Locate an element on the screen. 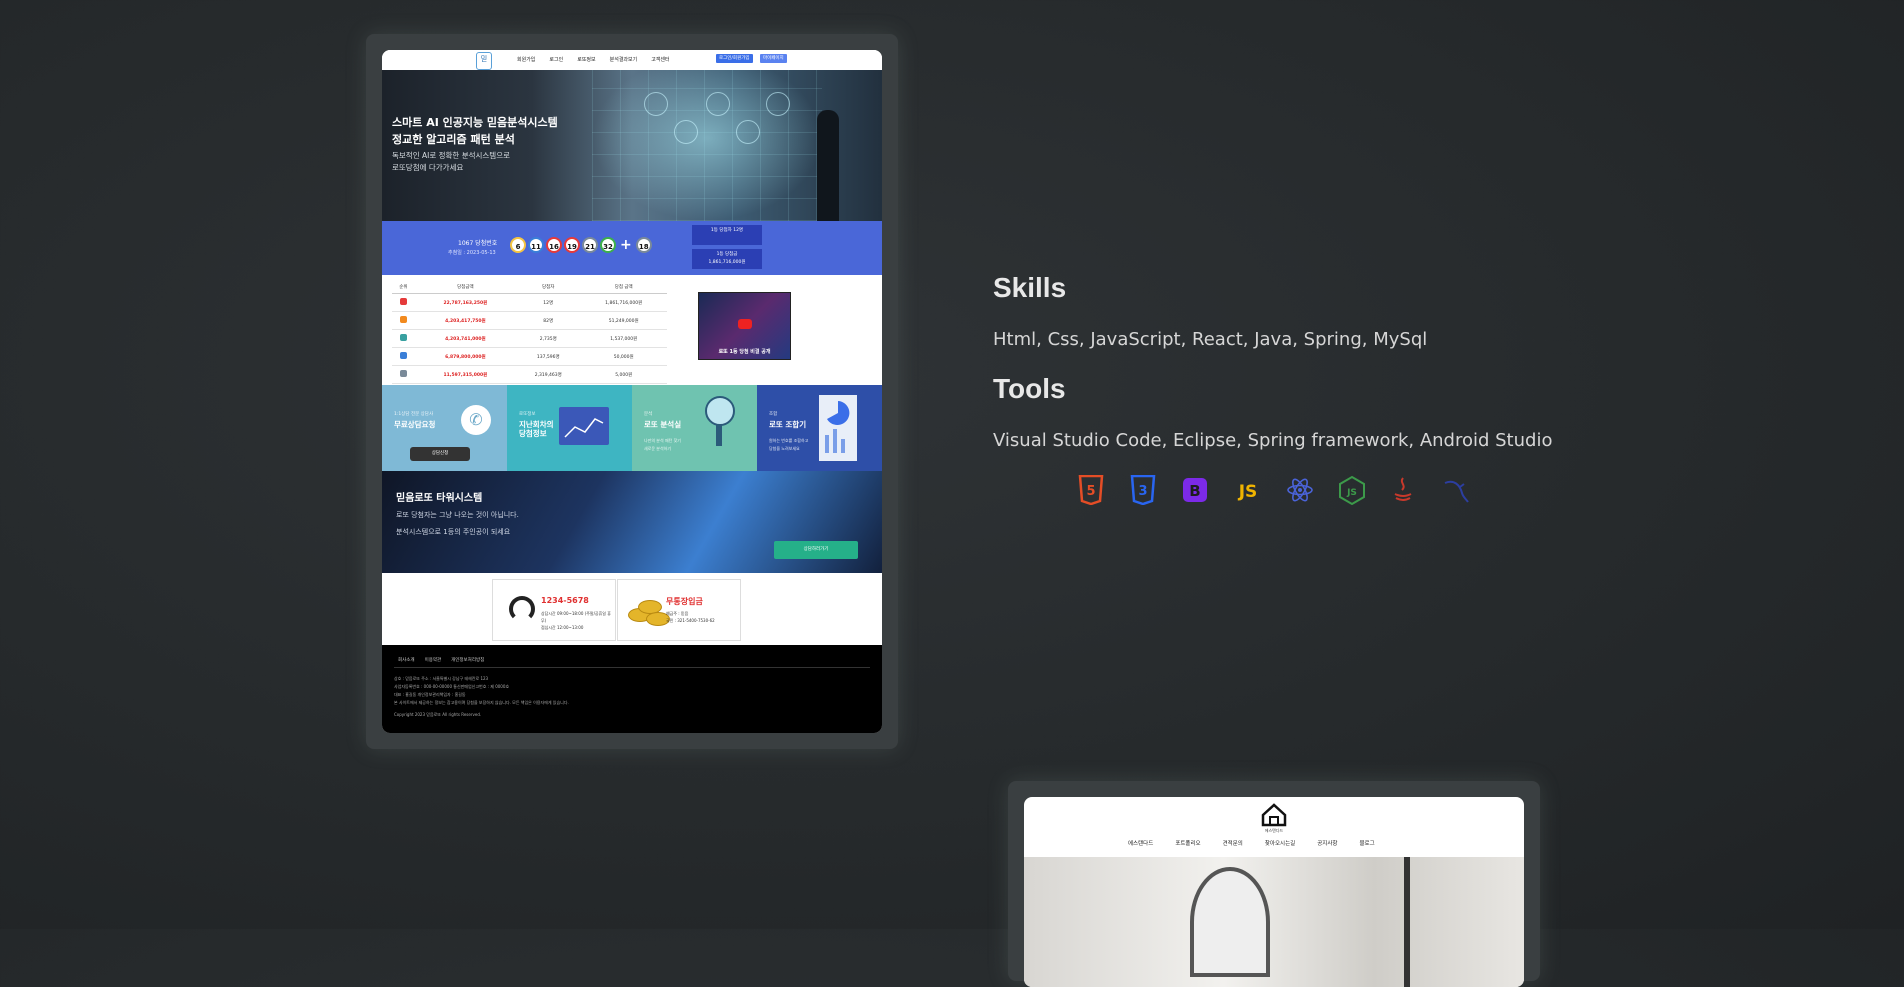 The width and height of the screenshot is (1904, 987). nav-item: 고객센터 is located at coordinates (660, 60).